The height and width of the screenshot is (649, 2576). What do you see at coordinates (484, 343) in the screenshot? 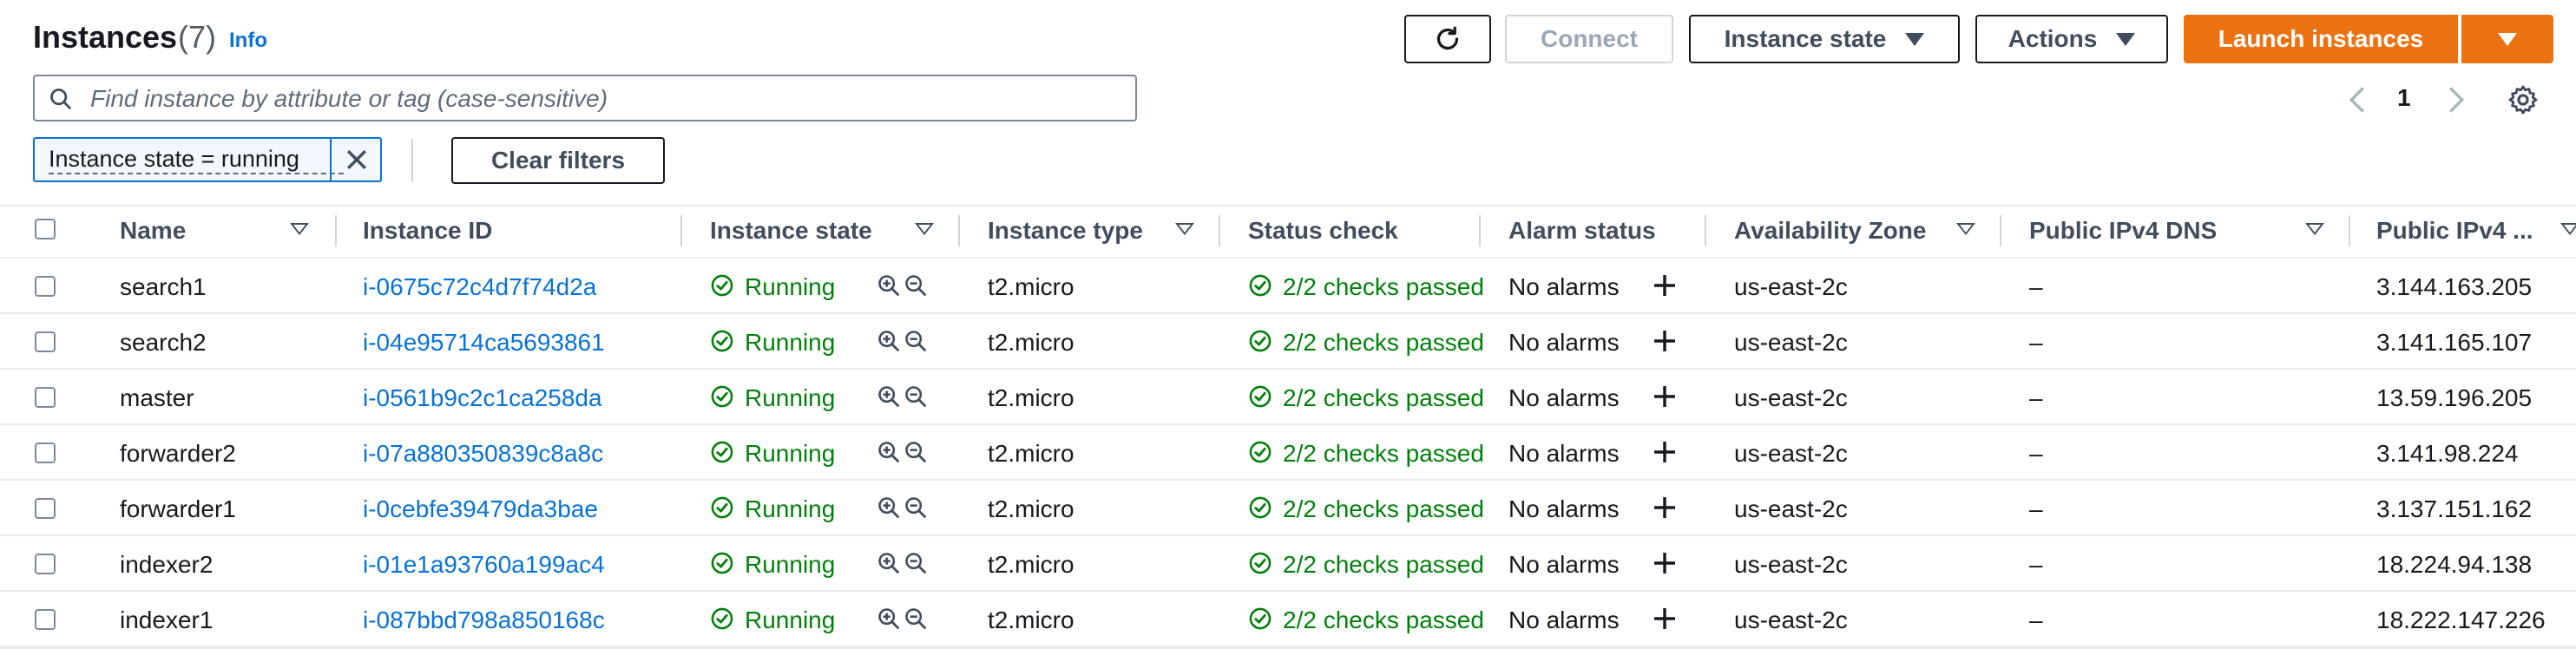
I see `instance-id-link: i-04e95714ca5693861` at bounding box center [484, 343].